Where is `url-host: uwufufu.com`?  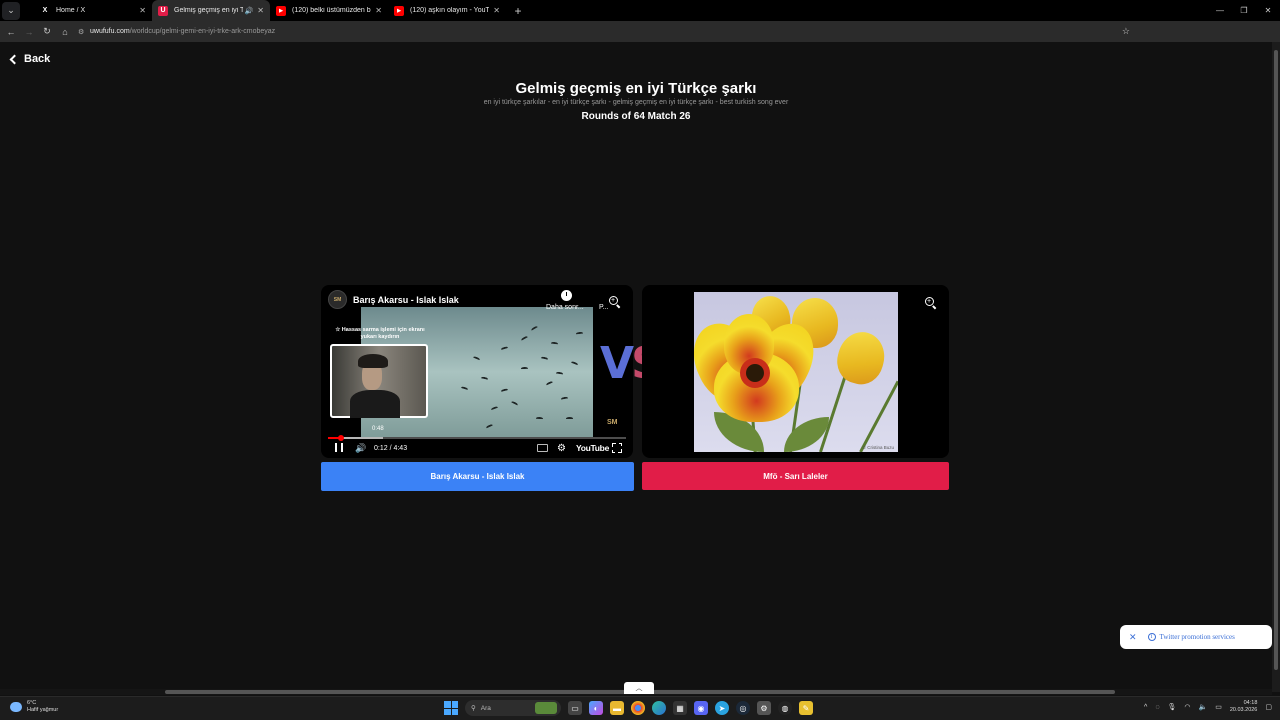
url-host: uwufufu.com is located at coordinates (110, 31).